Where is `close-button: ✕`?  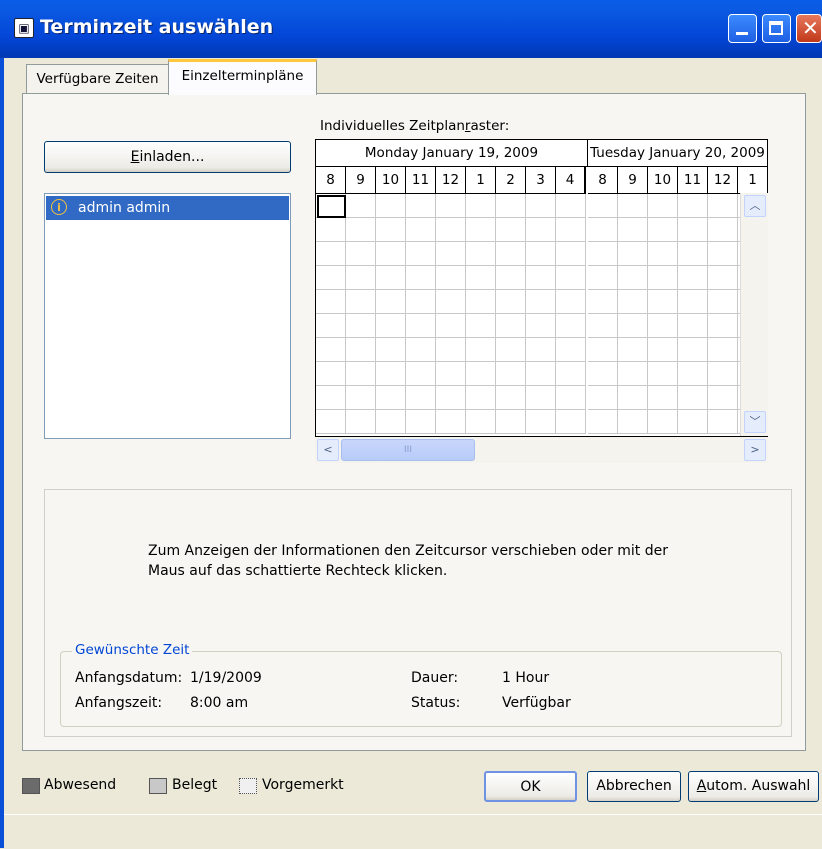 close-button: ✕ is located at coordinates (809, 28).